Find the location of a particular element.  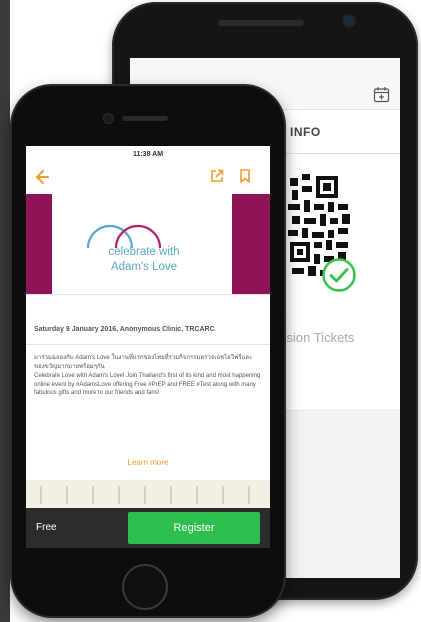

android-speaker is located at coordinates (261, 23).